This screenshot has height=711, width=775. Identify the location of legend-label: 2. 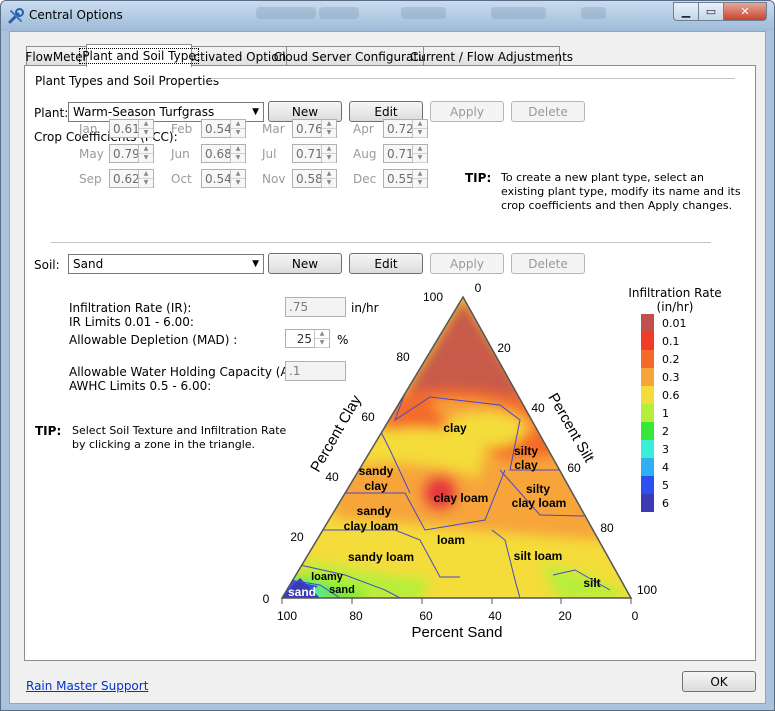
(665, 431).